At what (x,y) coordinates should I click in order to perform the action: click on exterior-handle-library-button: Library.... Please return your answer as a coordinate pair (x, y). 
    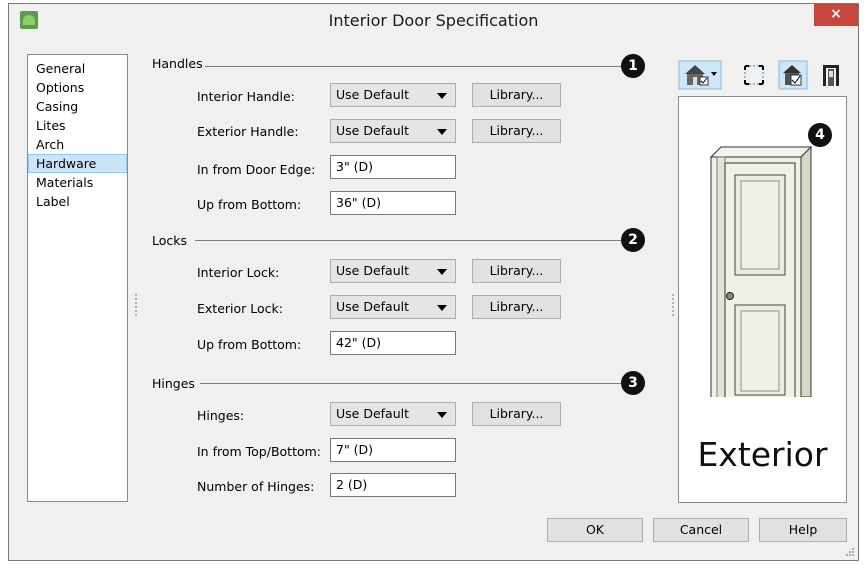
    Looking at the image, I should click on (516, 131).